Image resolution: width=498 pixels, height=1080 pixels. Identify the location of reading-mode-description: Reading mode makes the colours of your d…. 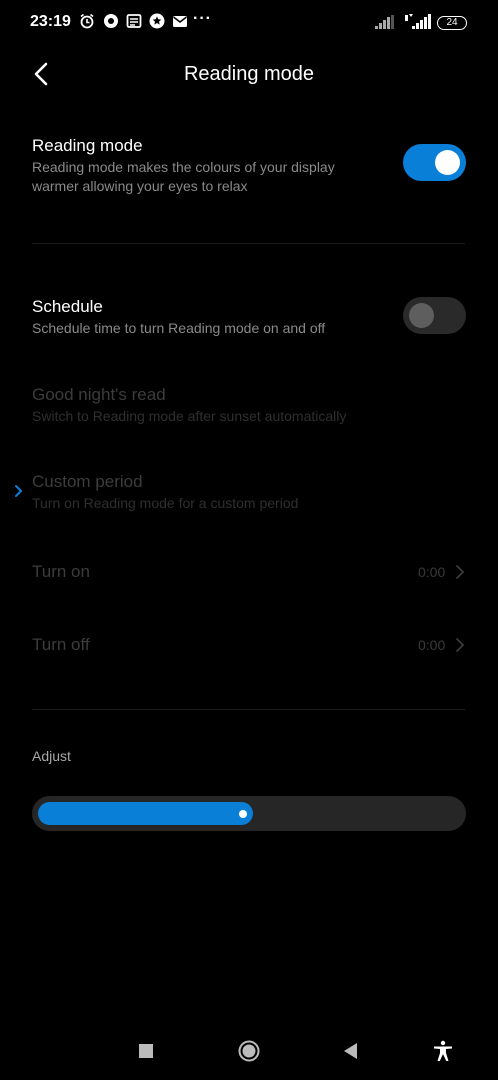
(183, 176).